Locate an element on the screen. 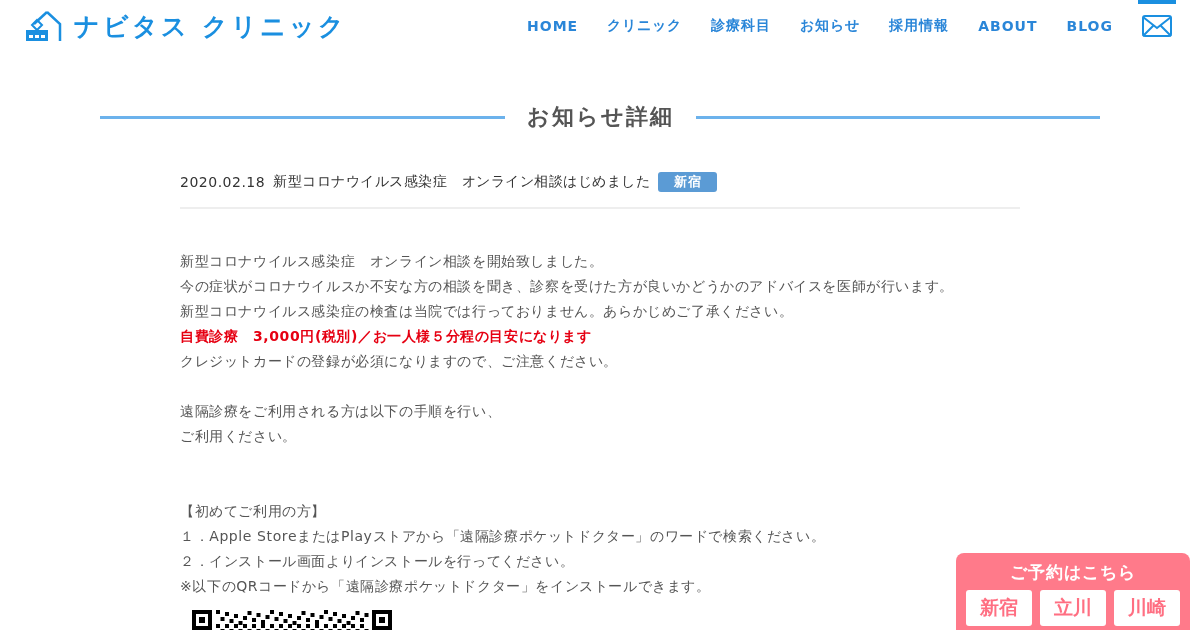 This screenshot has width=1200, height=630. body-text: １．Apple StoreまたはPlayストアから「遠隔診療ポケットドクター」のワードで検索ください。 is located at coordinates (503, 536).